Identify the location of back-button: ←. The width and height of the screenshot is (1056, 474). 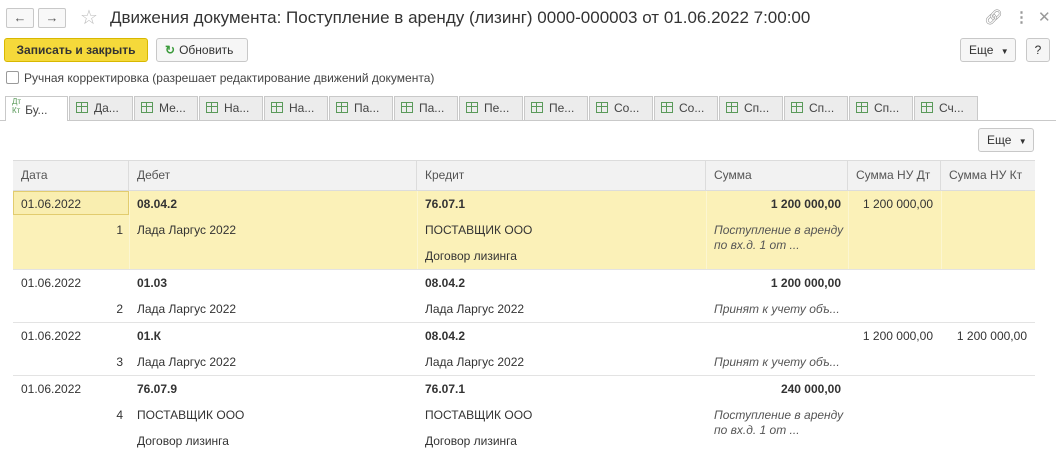
(20, 18).